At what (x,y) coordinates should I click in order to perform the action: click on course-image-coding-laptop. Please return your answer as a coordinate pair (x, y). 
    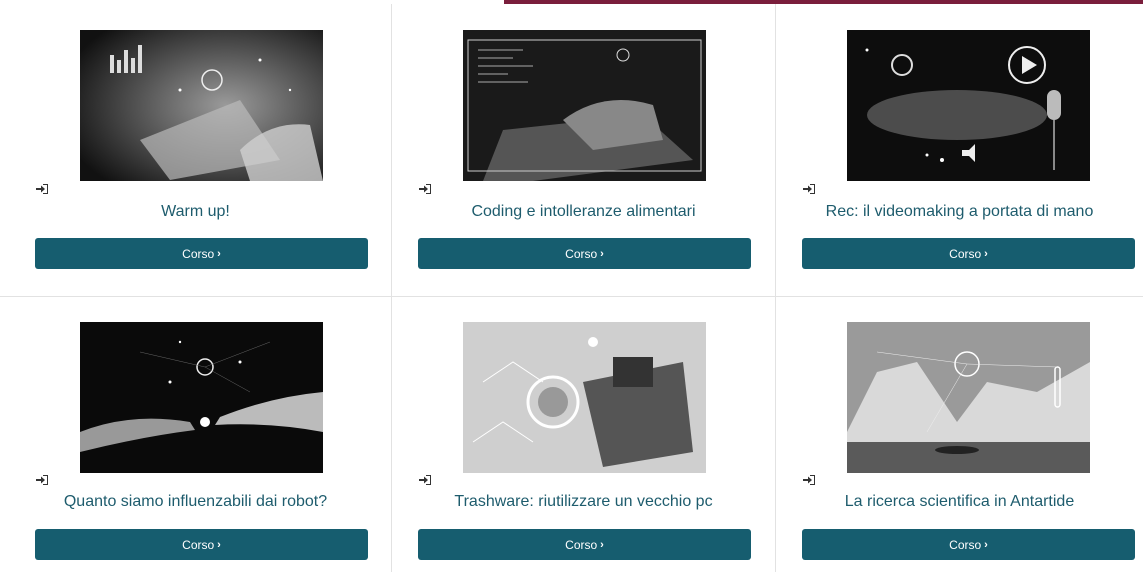
    Looking at the image, I should click on (584, 105).